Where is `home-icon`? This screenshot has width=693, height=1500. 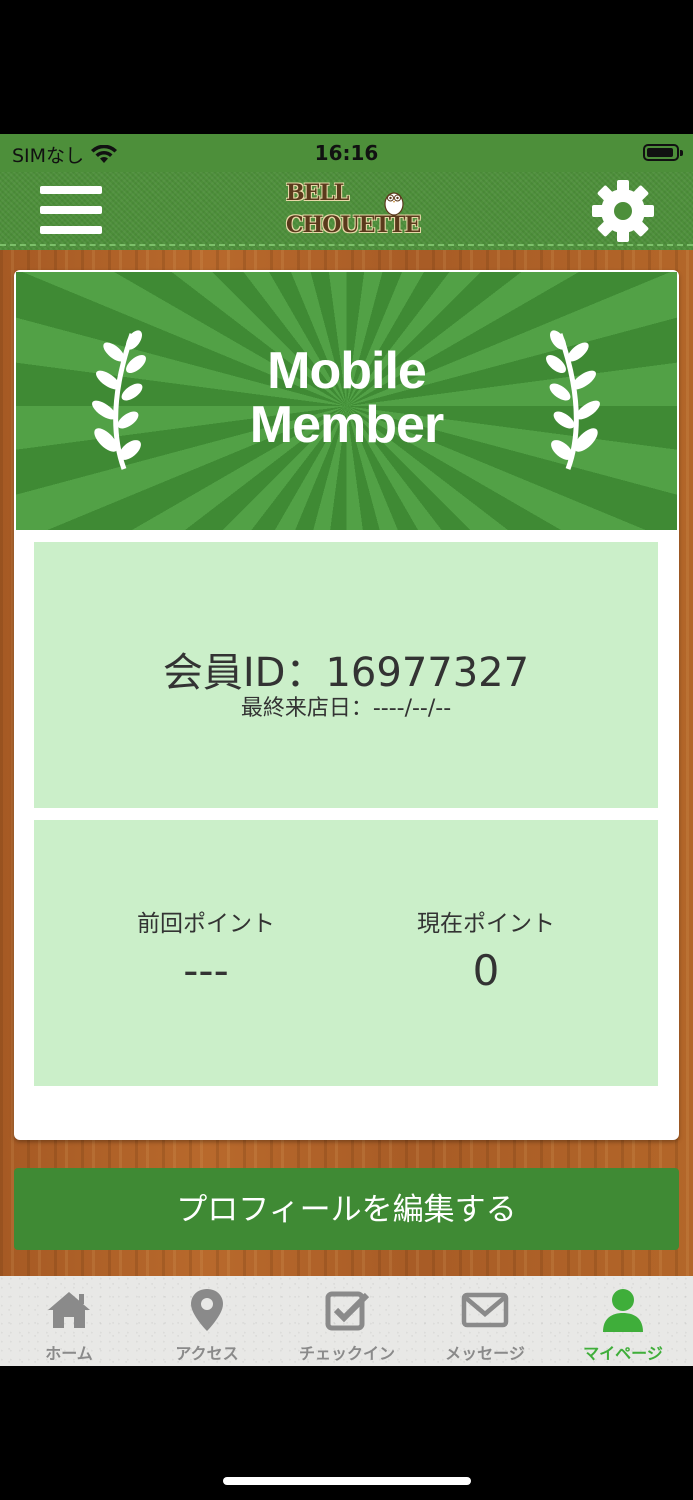 home-icon is located at coordinates (69, 1310).